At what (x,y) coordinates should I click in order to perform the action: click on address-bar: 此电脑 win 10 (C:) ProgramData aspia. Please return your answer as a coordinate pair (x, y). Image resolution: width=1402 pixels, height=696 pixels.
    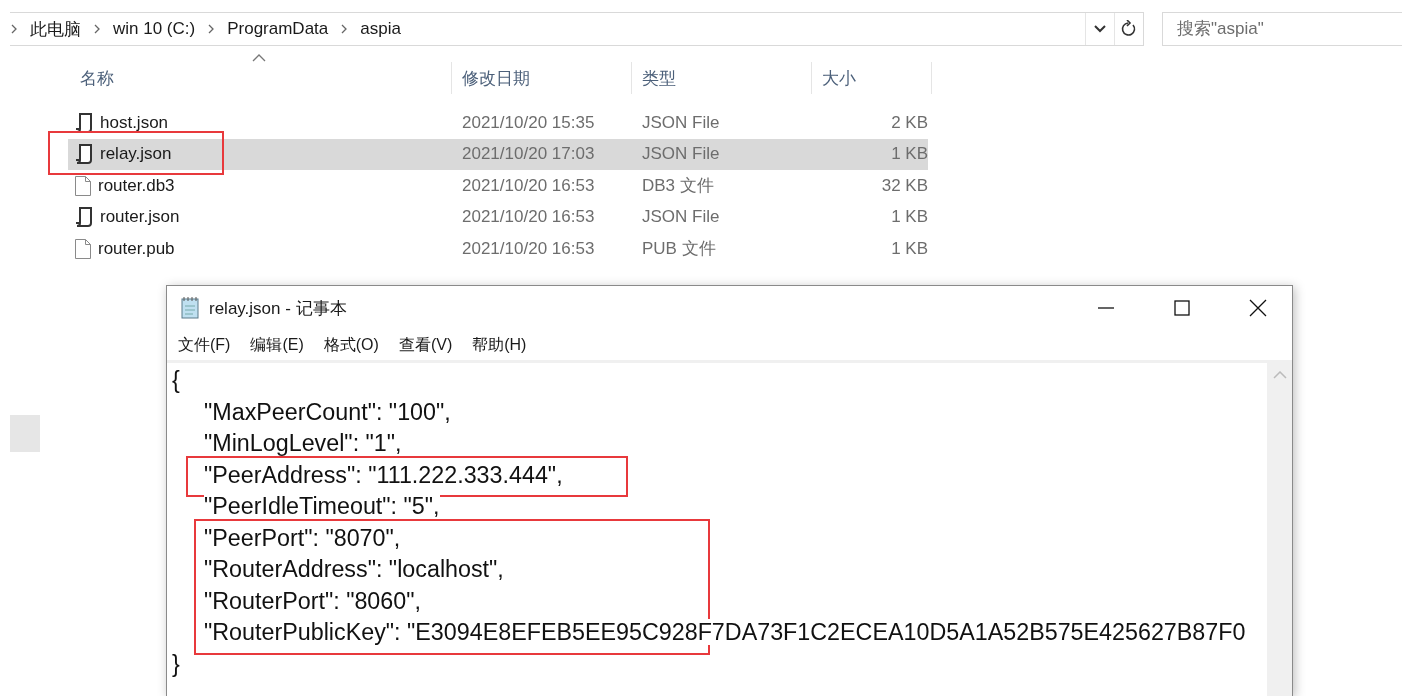
    Looking at the image, I should click on (577, 29).